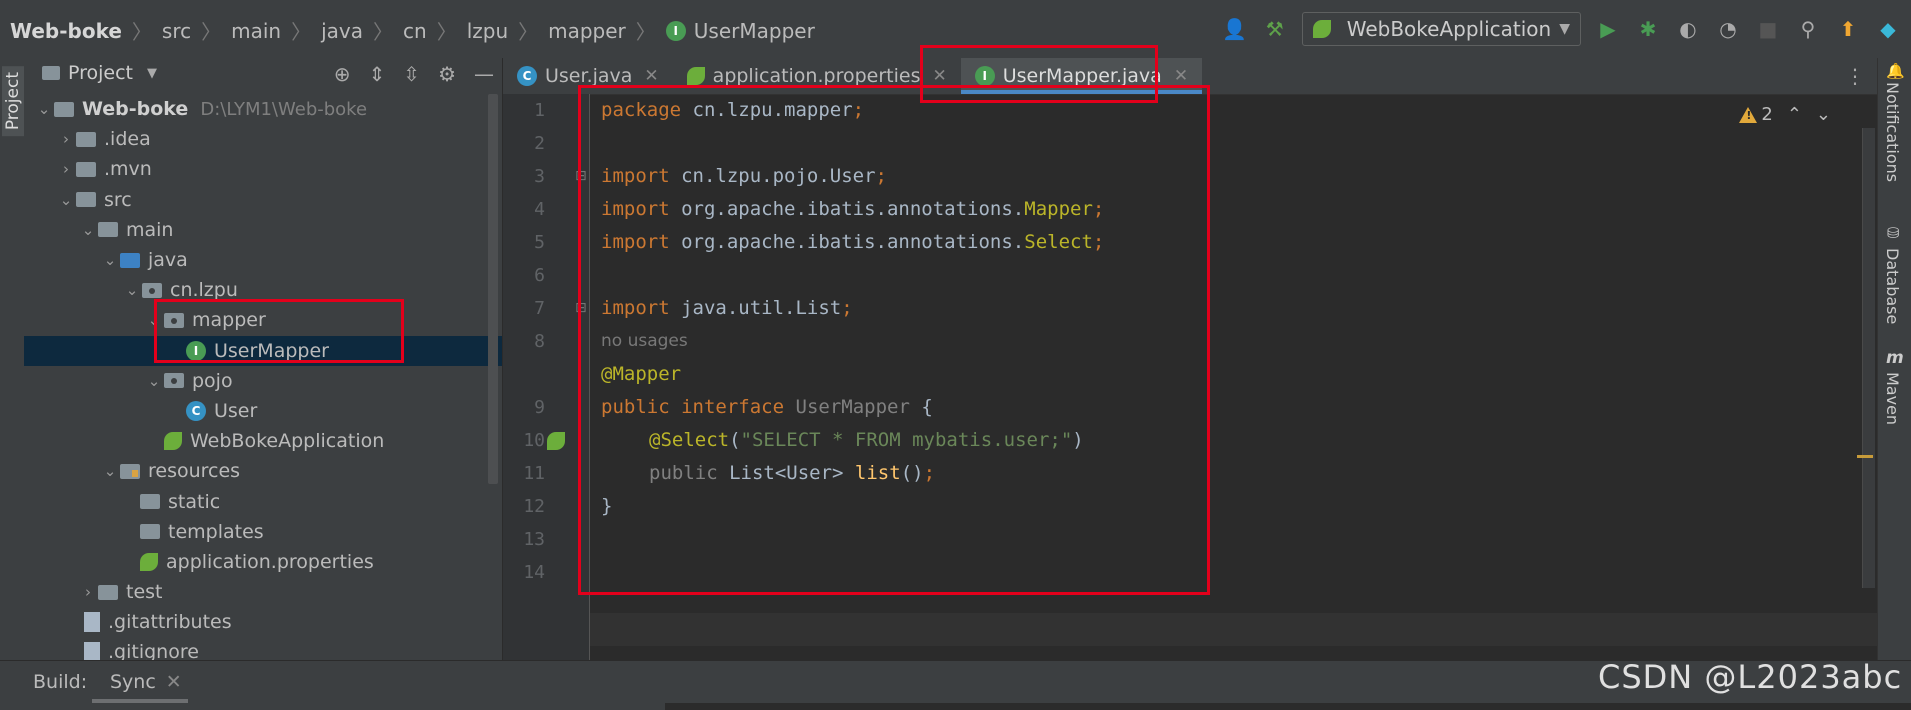  What do you see at coordinates (1275, 29) in the screenshot?
I see `build-hammer-icon: ⚒` at bounding box center [1275, 29].